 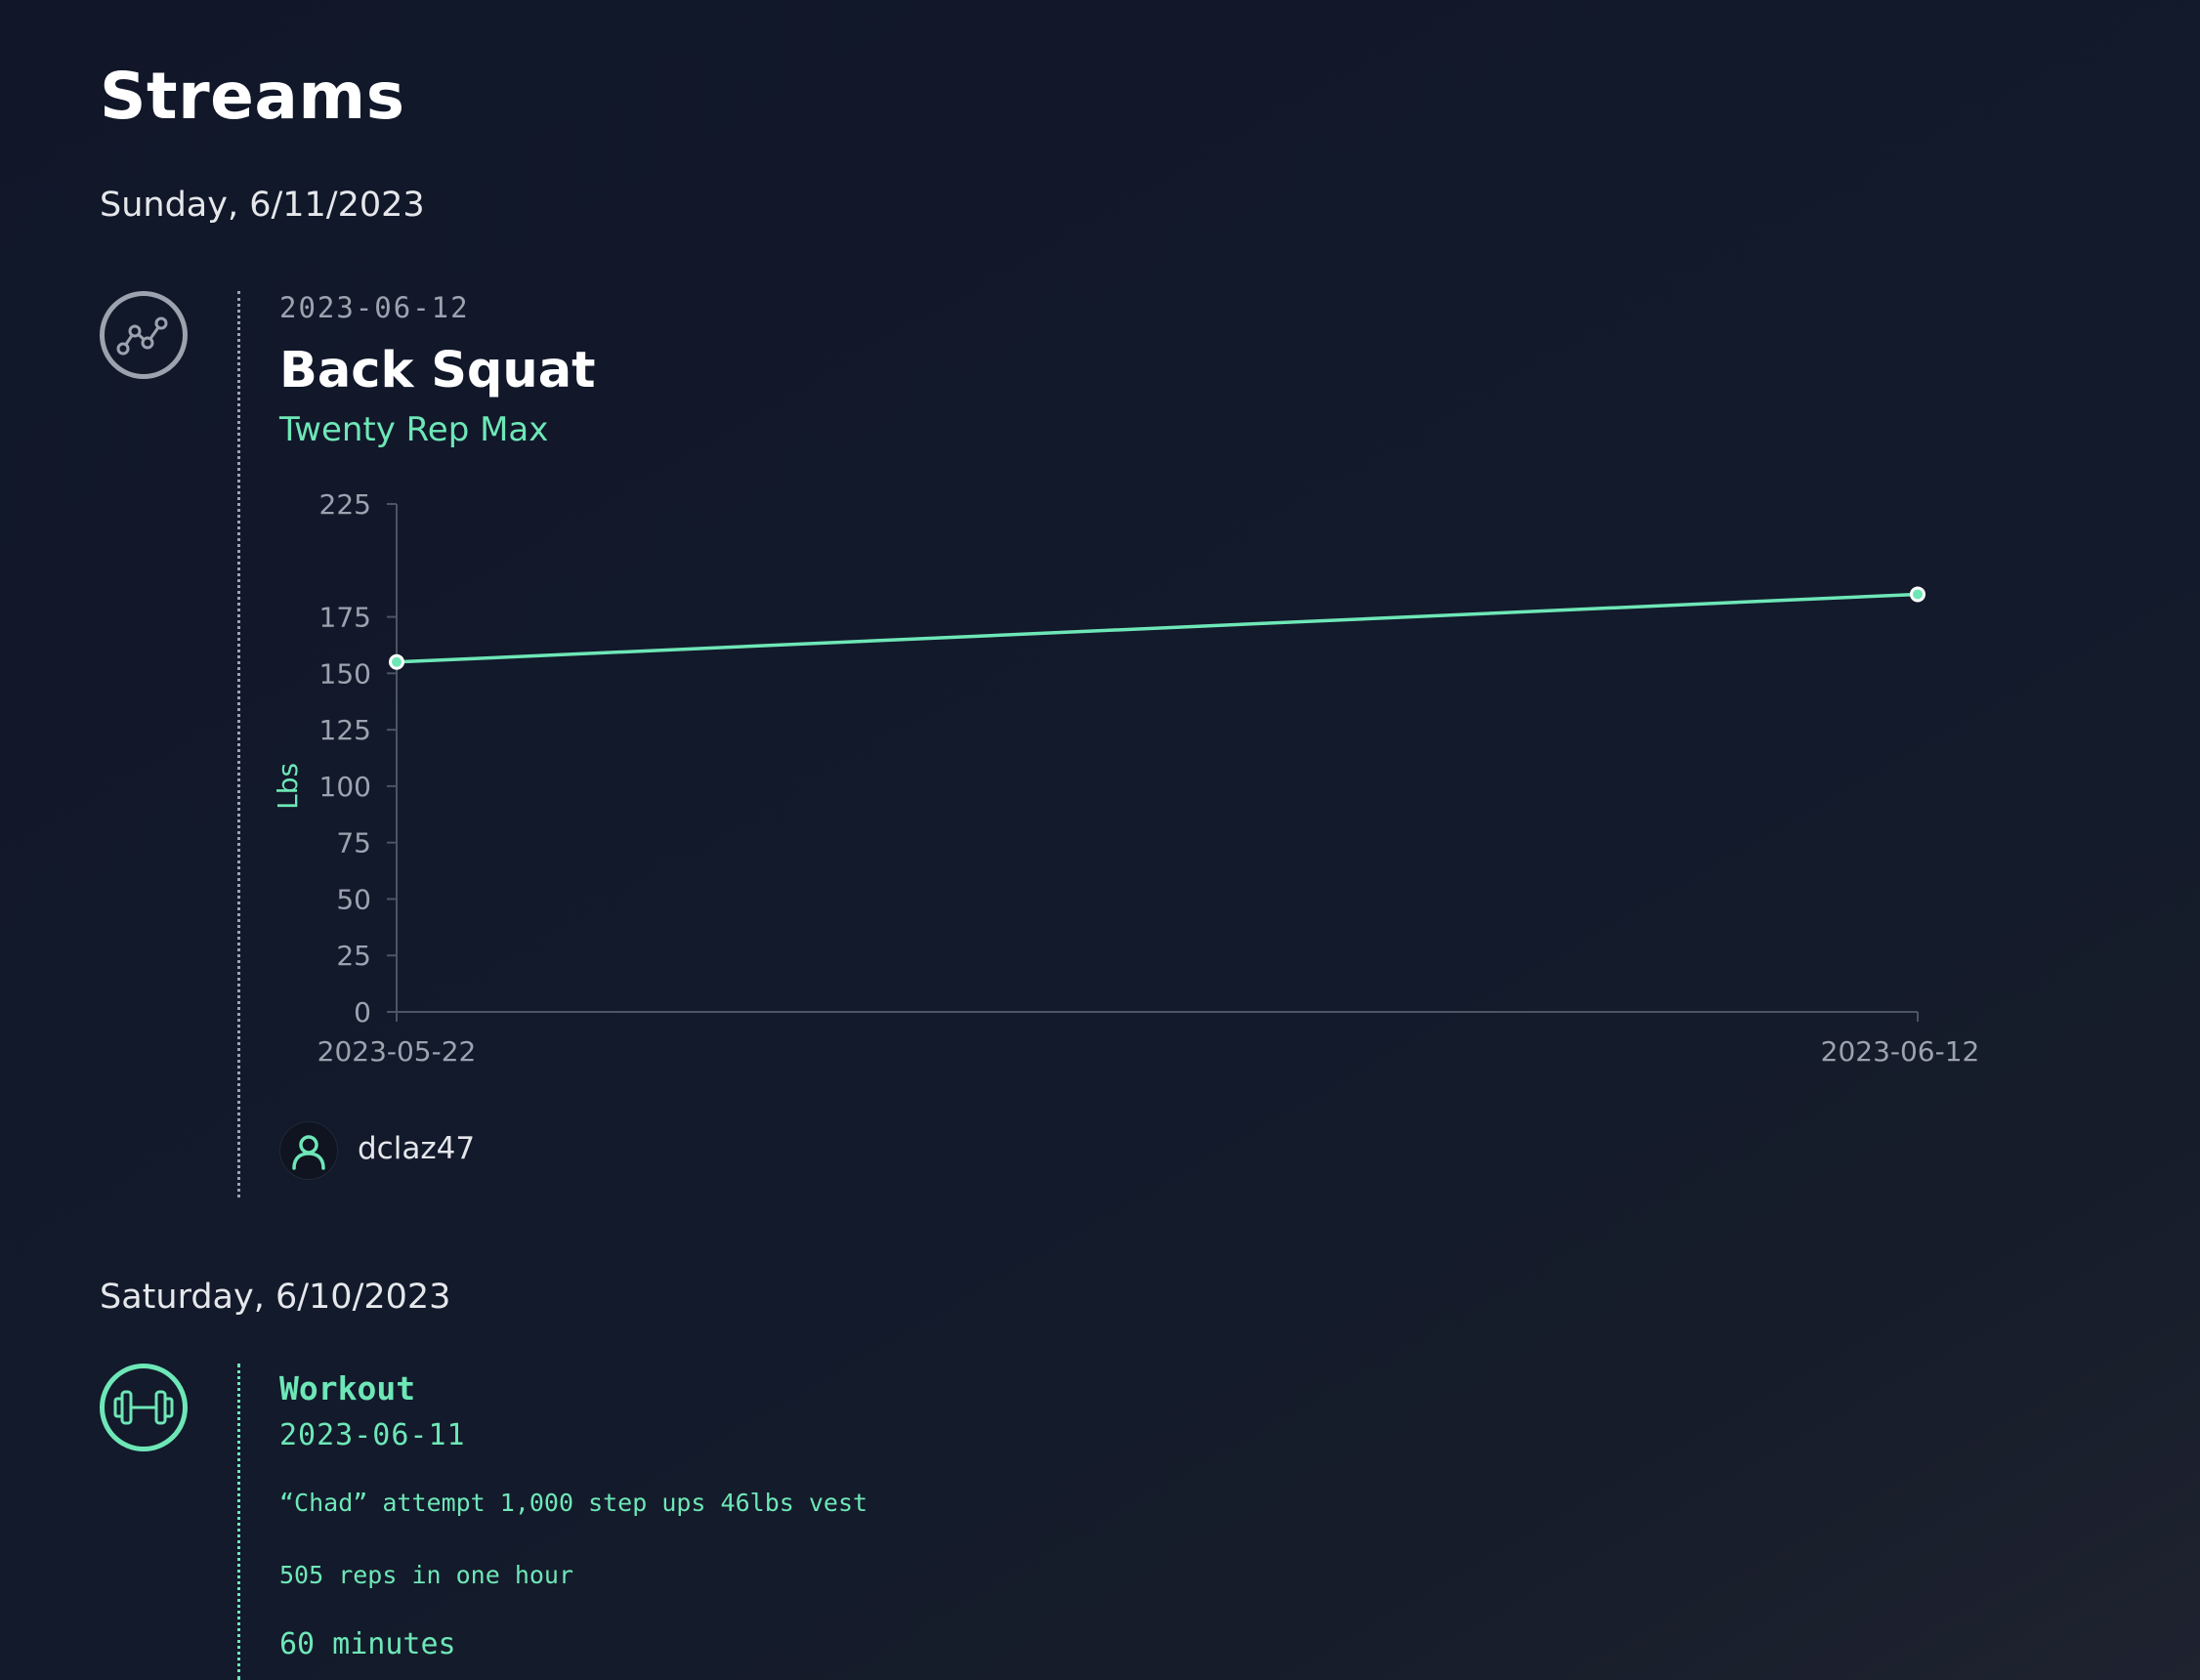 What do you see at coordinates (262, 205) in the screenshot?
I see `day-heading: Sunday, 6/11/2023` at bounding box center [262, 205].